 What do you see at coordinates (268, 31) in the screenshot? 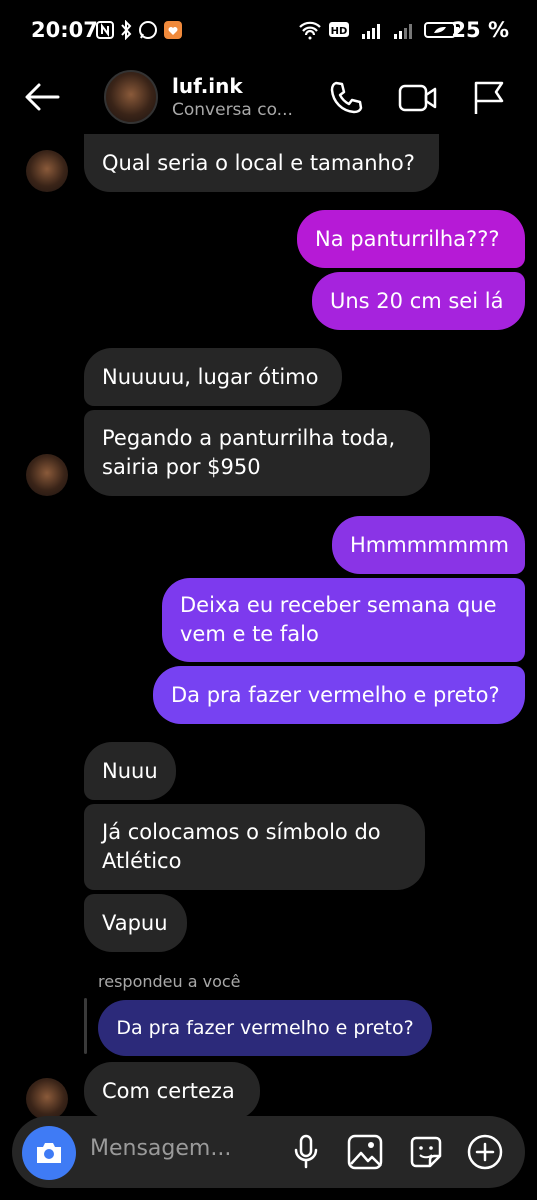
I see `status-bar: 20:07 HD 25 %` at bounding box center [268, 31].